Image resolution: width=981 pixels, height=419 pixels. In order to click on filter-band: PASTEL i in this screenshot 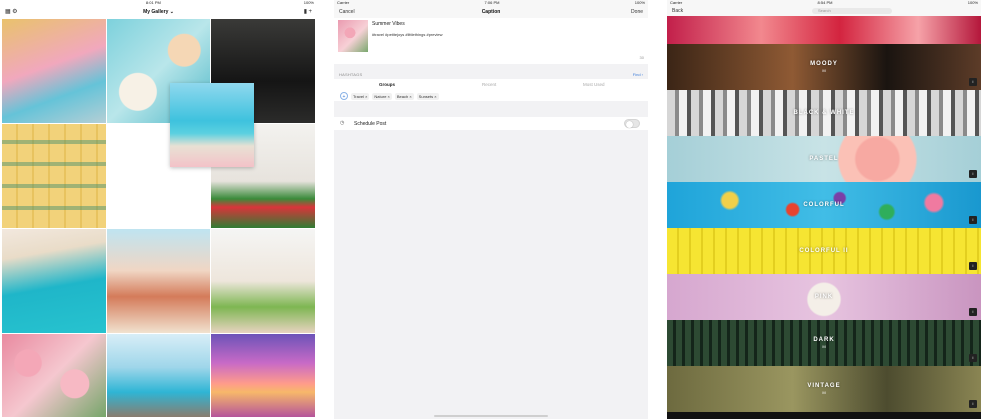, I will do `click(824, 159)`.